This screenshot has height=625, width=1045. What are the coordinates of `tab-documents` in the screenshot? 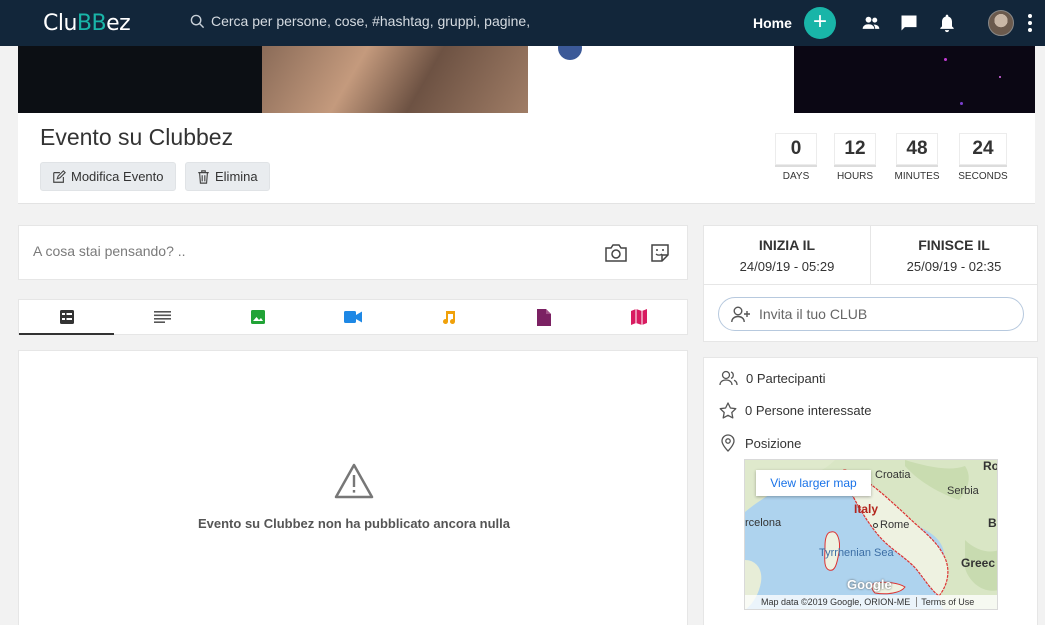 It's located at (543, 317).